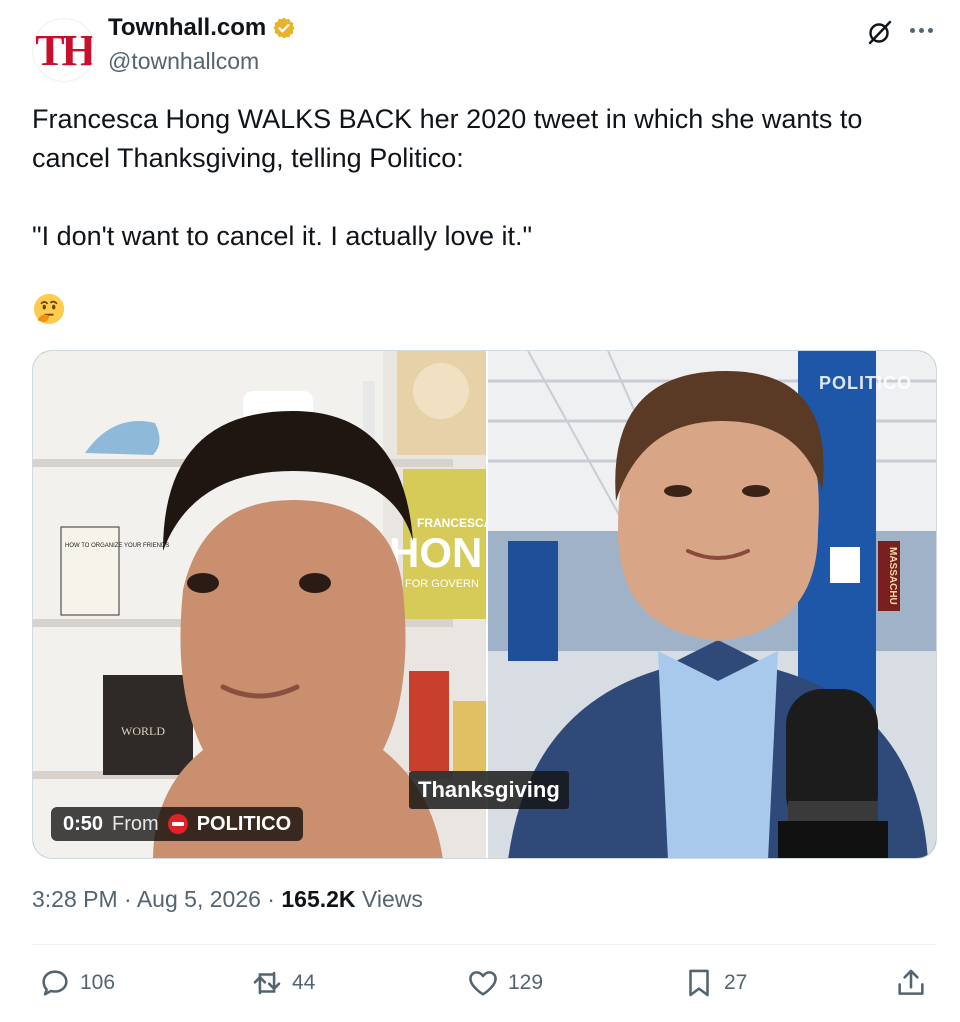  Describe the element at coordinates (484, 944) in the screenshot. I see `actions-divider` at that location.